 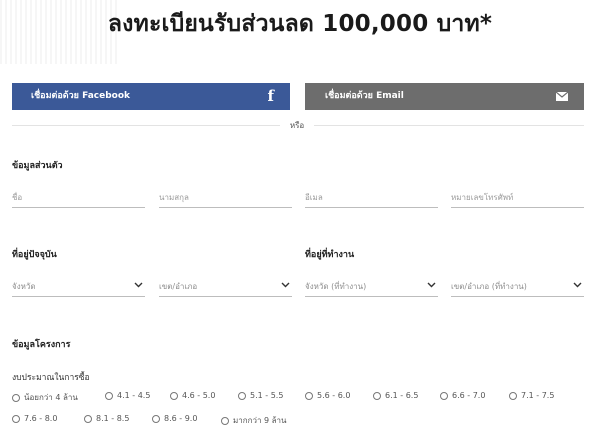 I want to click on divider-left, so click(x=146, y=125).